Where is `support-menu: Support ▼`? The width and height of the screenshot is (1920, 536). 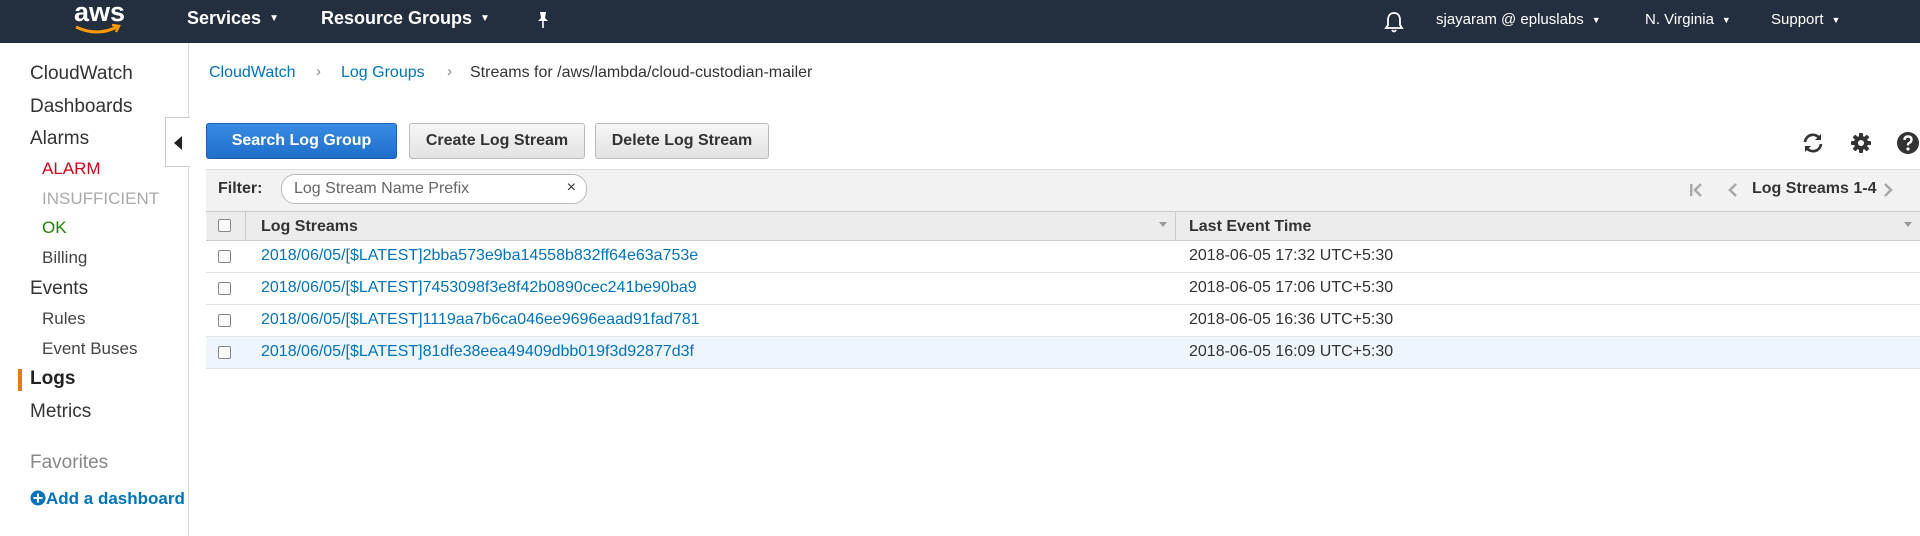
support-menu: Support ▼ is located at coordinates (1805, 21).